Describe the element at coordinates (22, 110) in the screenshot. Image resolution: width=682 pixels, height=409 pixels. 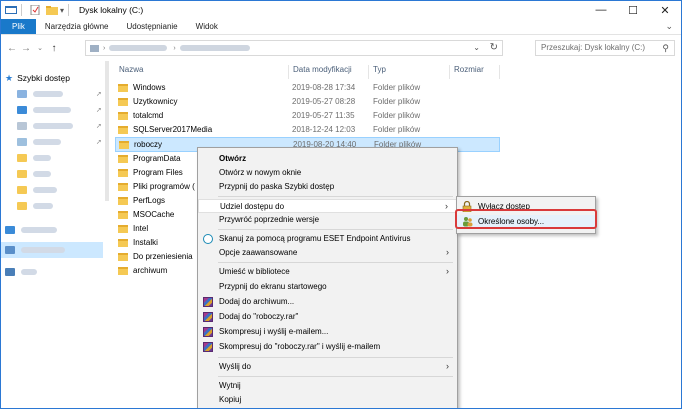
I see `downloads-icon` at that location.